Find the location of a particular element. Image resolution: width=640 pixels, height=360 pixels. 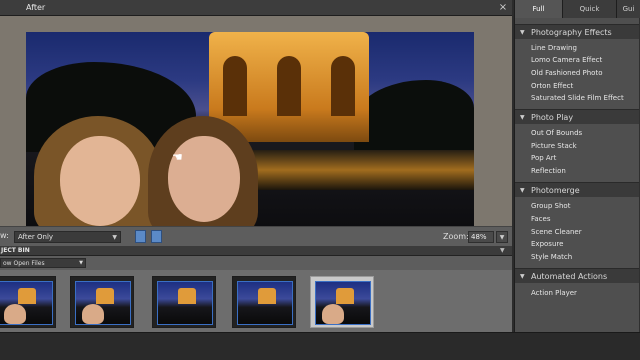

section-photomerge: ▼ Photomerge is located at coordinates (577, 189).